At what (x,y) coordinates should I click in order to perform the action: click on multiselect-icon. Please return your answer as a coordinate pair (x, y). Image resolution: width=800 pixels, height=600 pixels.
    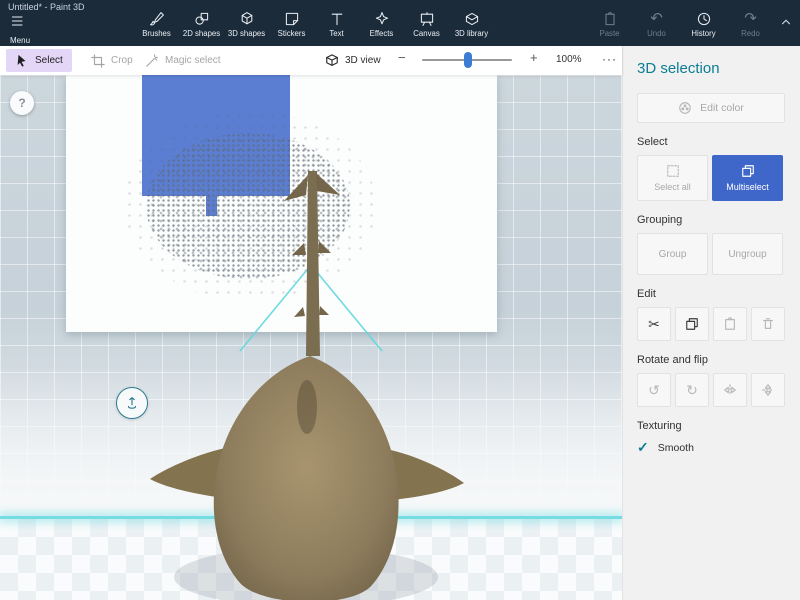
    Looking at the image, I should click on (747, 171).